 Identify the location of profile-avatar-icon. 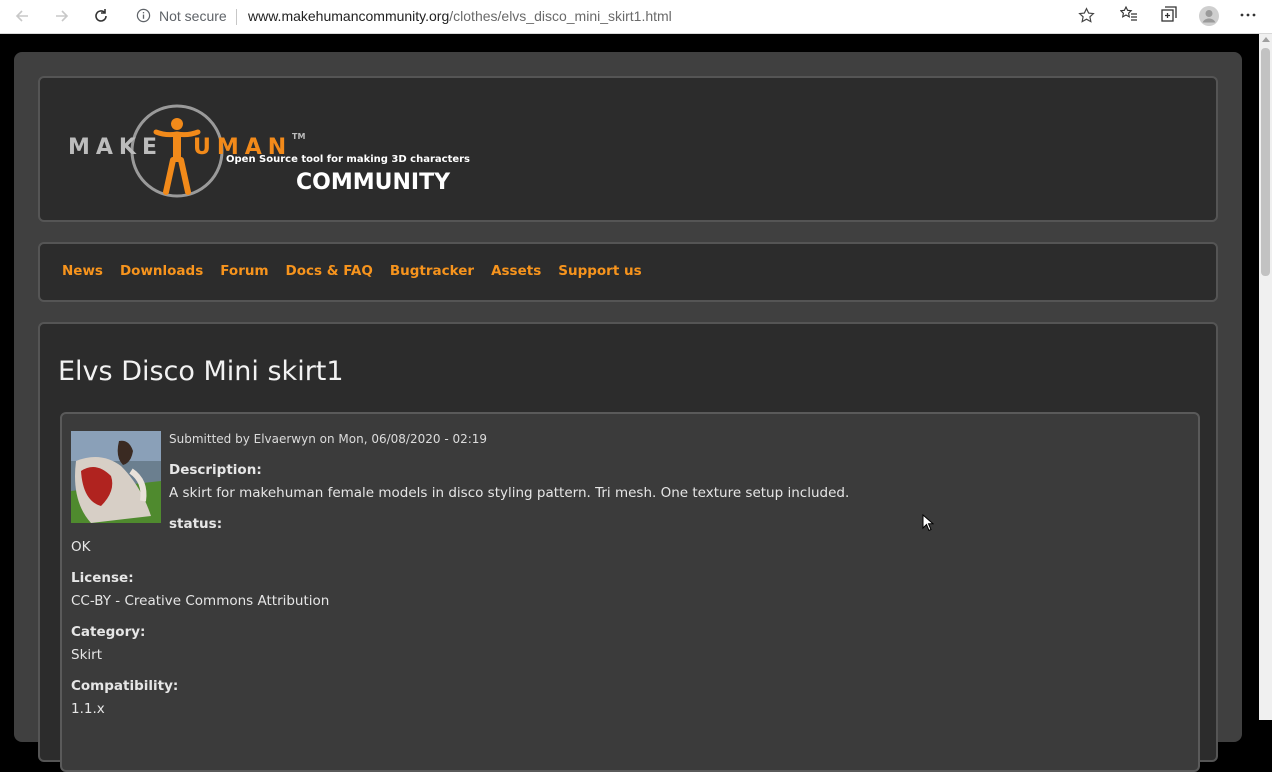
(1209, 16).